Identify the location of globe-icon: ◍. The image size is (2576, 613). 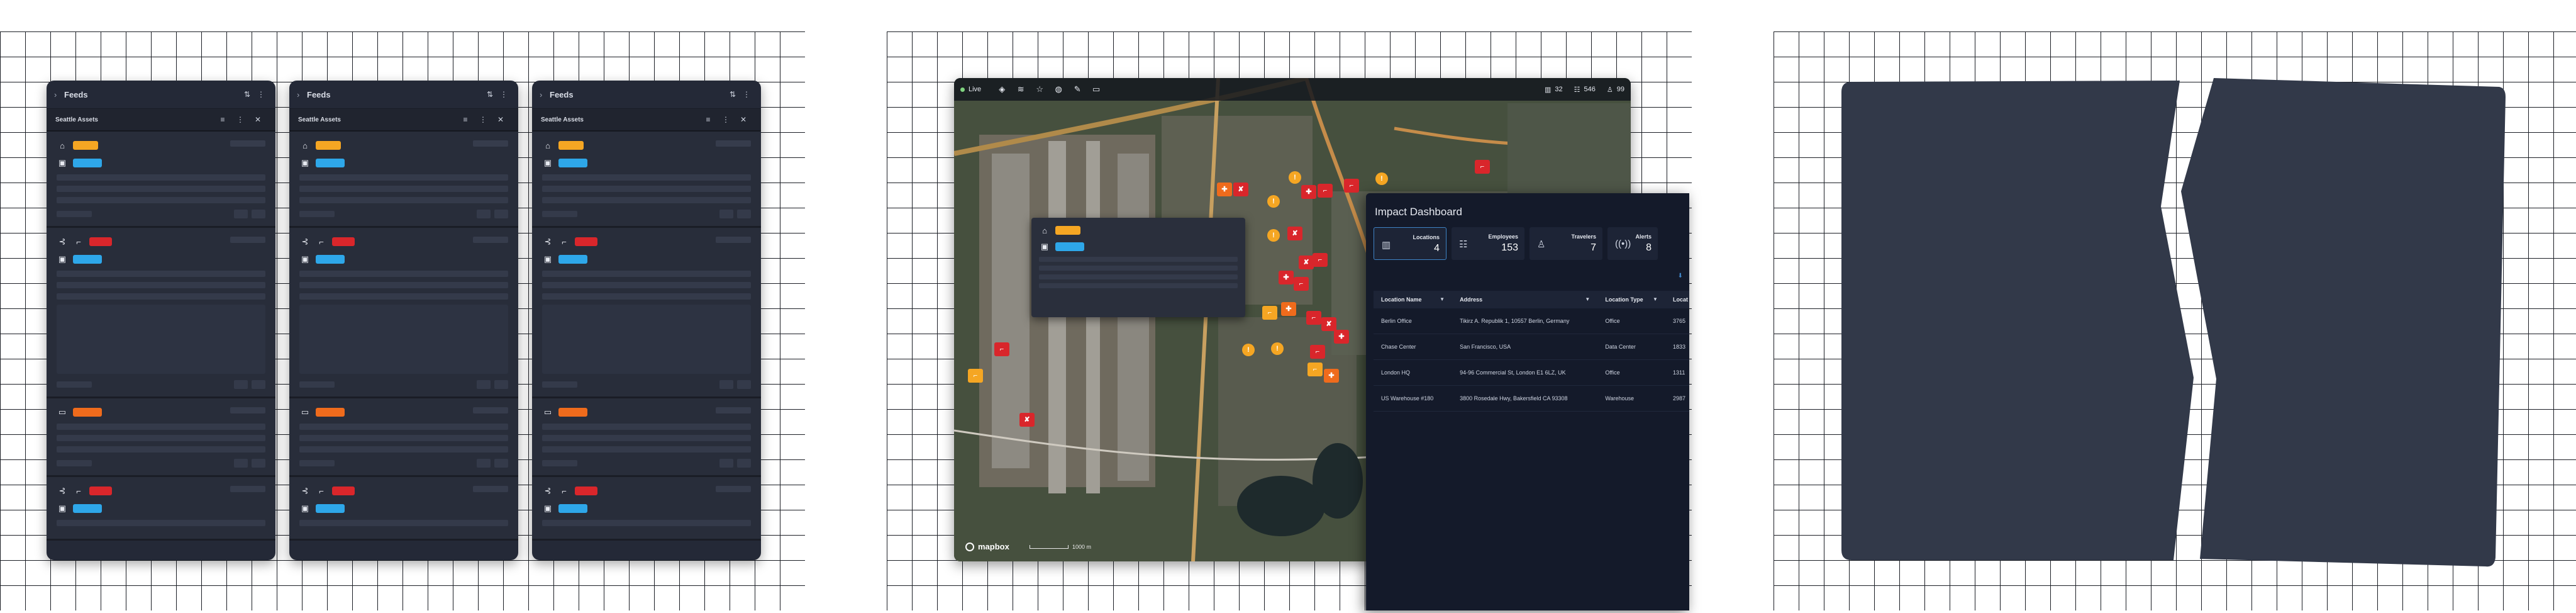
(1058, 89).